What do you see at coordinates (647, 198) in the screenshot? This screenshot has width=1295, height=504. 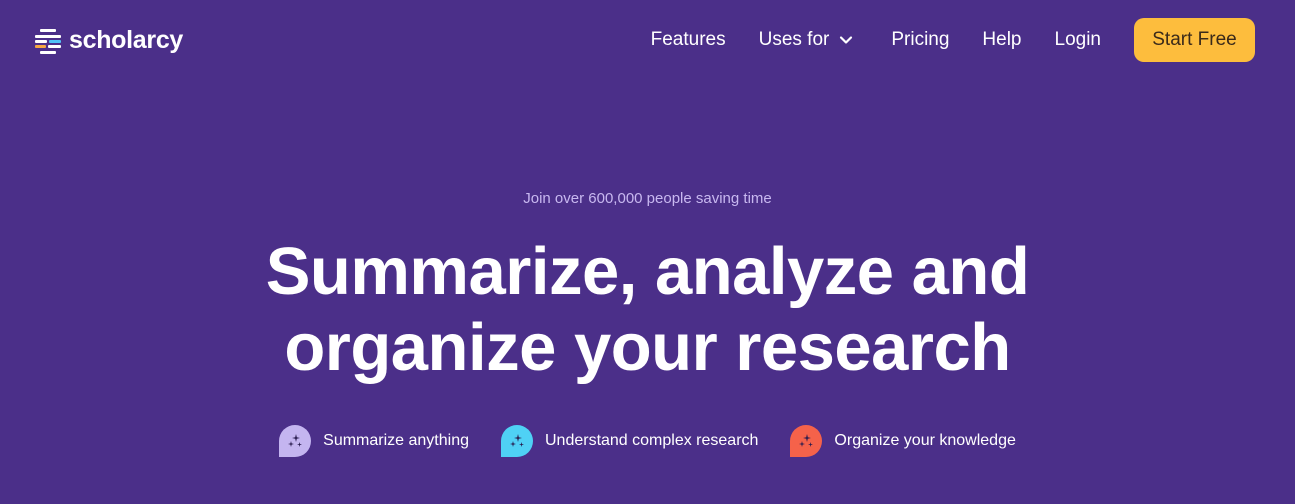 I see `hero-tagline: Join over 600,000 people saving time` at bounding box center [647, 198].